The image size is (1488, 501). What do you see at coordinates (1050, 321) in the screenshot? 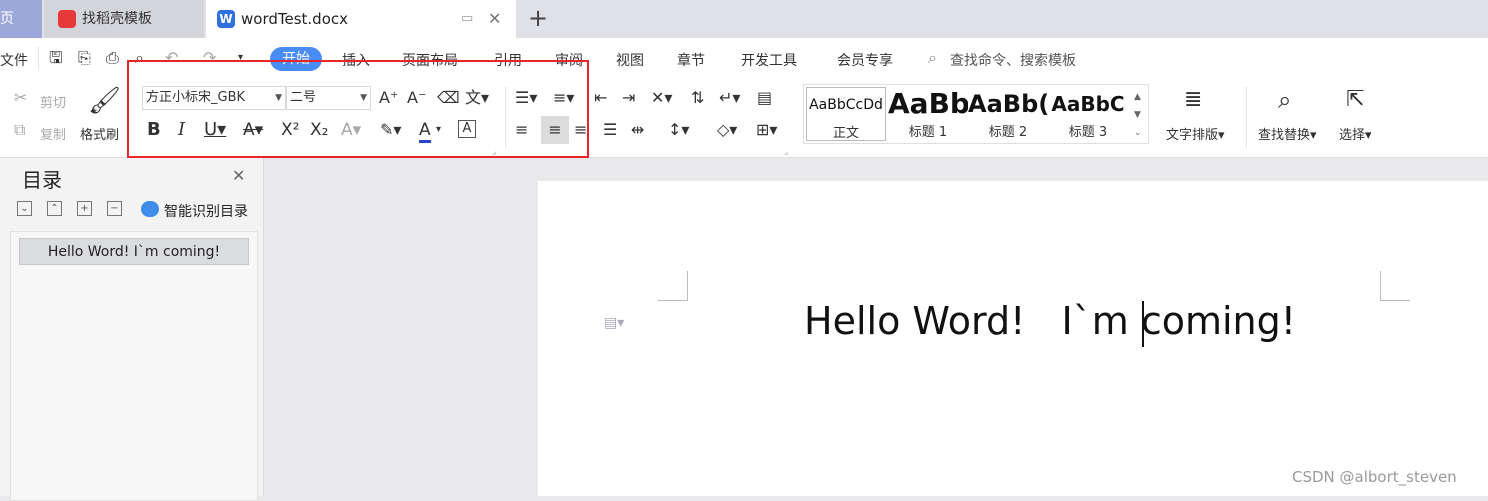
I see `document-text: Hello Word! I`m coming!` at bounding box center [1050, 321].